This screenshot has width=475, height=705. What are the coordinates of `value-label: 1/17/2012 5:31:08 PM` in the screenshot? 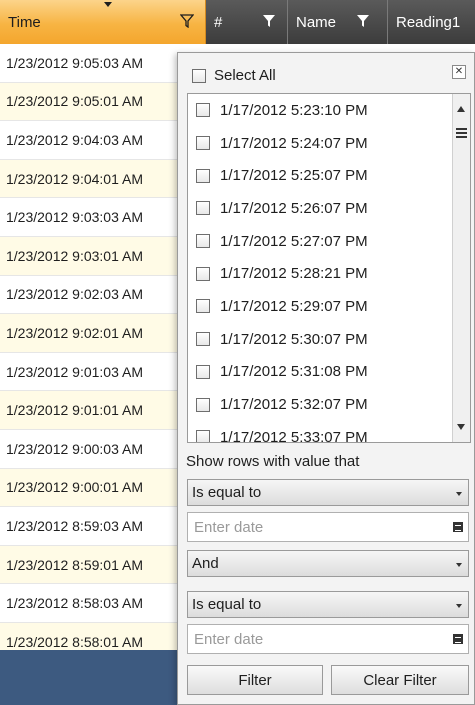 It's located at (294, 372).